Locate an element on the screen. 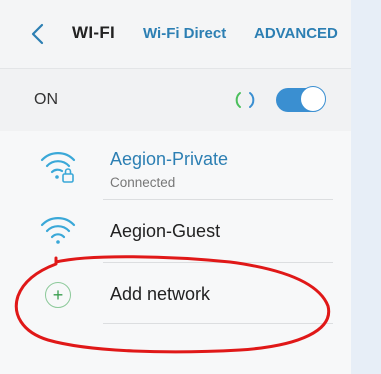 The width and height of the screenshot is (381, 374). add-network-item: + Add network is located at coordinates (175, 293).